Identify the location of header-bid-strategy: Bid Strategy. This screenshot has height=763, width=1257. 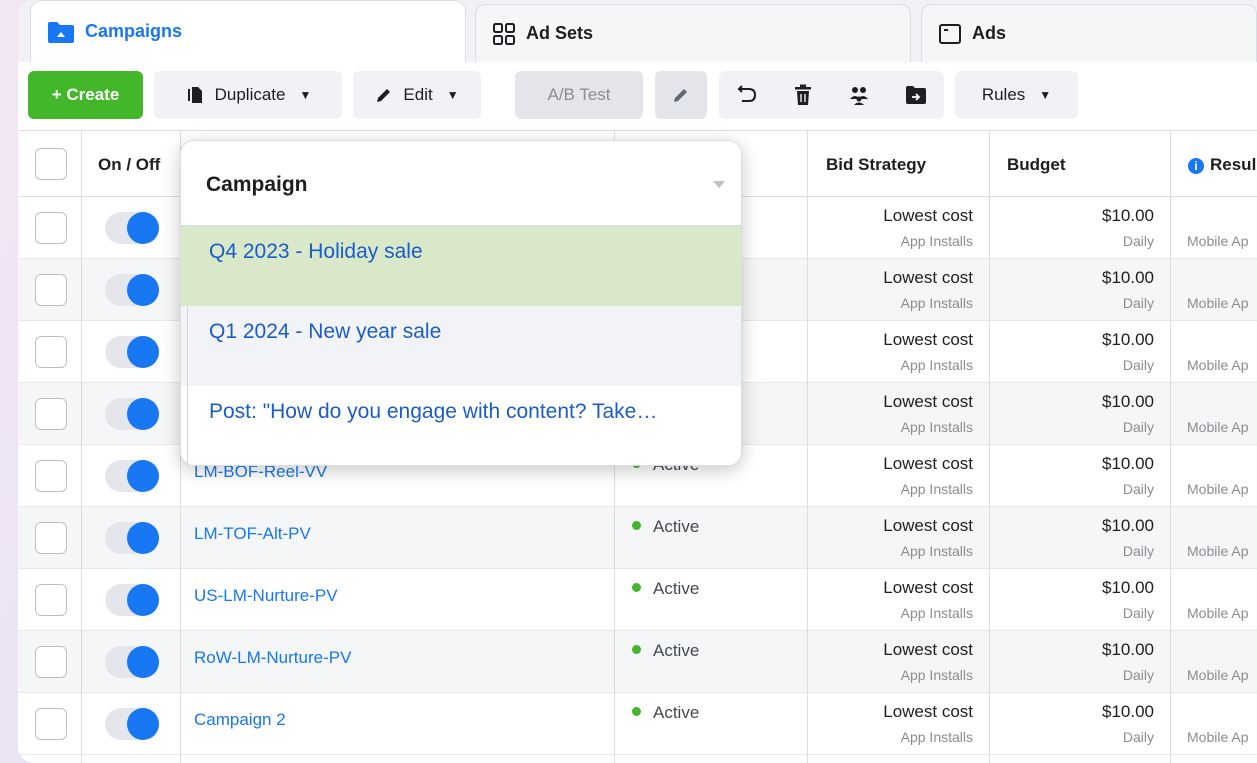
(876, 165).